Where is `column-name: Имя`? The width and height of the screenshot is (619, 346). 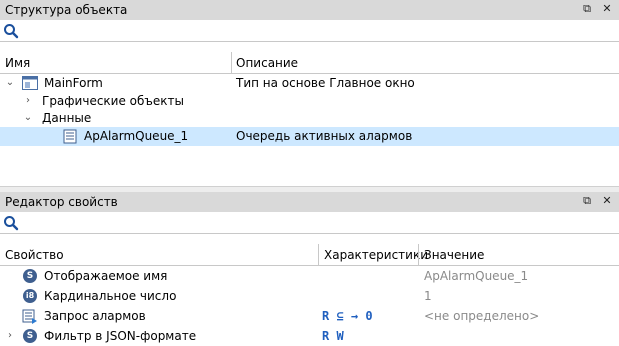 column-name: Имя is located at coordinates (17, 63).